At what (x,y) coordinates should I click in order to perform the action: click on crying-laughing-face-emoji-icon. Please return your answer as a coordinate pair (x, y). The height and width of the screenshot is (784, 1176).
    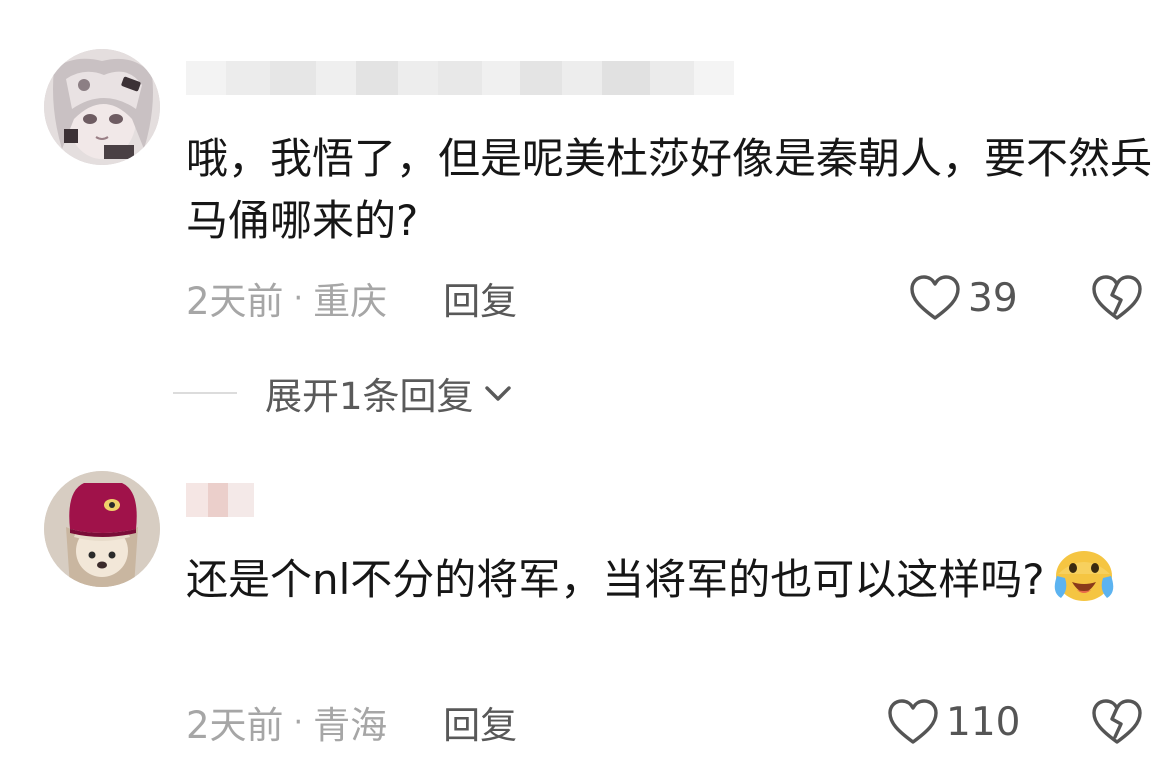
    Looking at the image, I should click on (1084, 583).